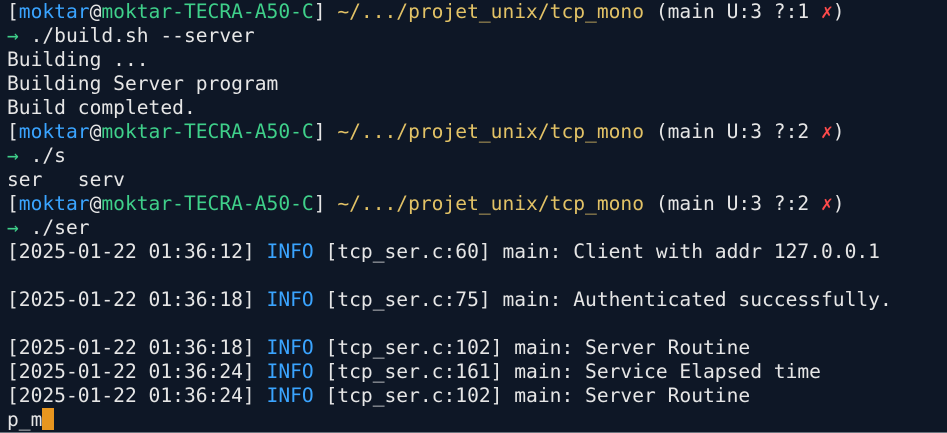 This screenshot has width=947, height=433. What do you see at coordinates (408, 251) in the screenshot?
I see `log-source: [tcp_ser.c:60]` at bounding box center [408, 251].